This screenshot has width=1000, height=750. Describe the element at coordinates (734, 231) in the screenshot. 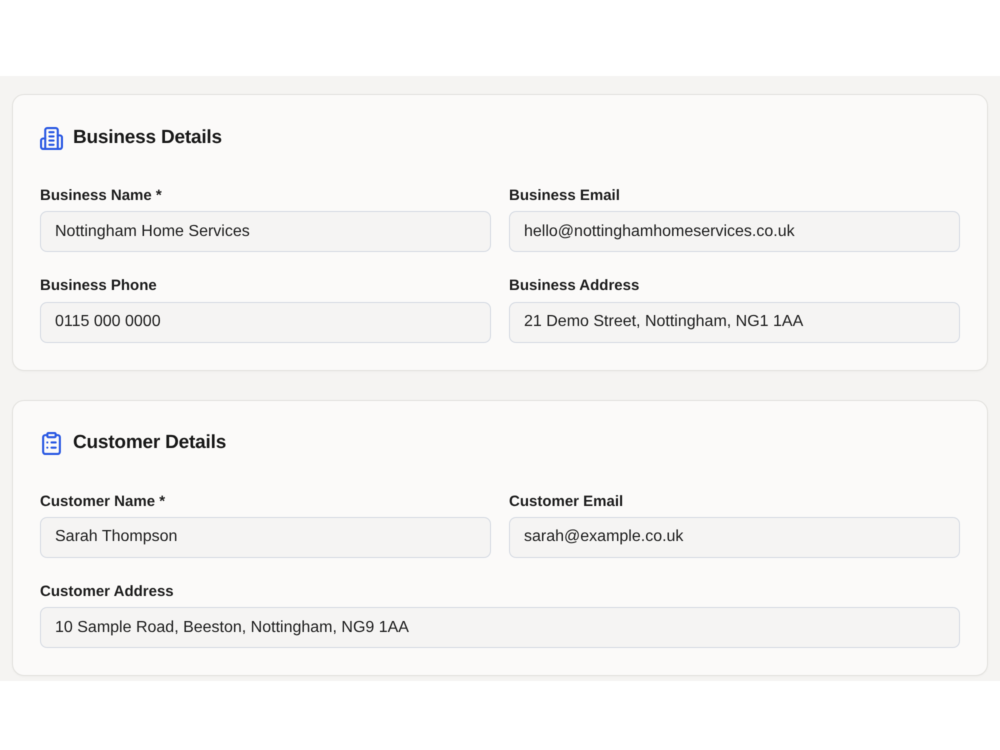

I see `input-field: hello@nottinghamhomeservices.co.uk` at that location.